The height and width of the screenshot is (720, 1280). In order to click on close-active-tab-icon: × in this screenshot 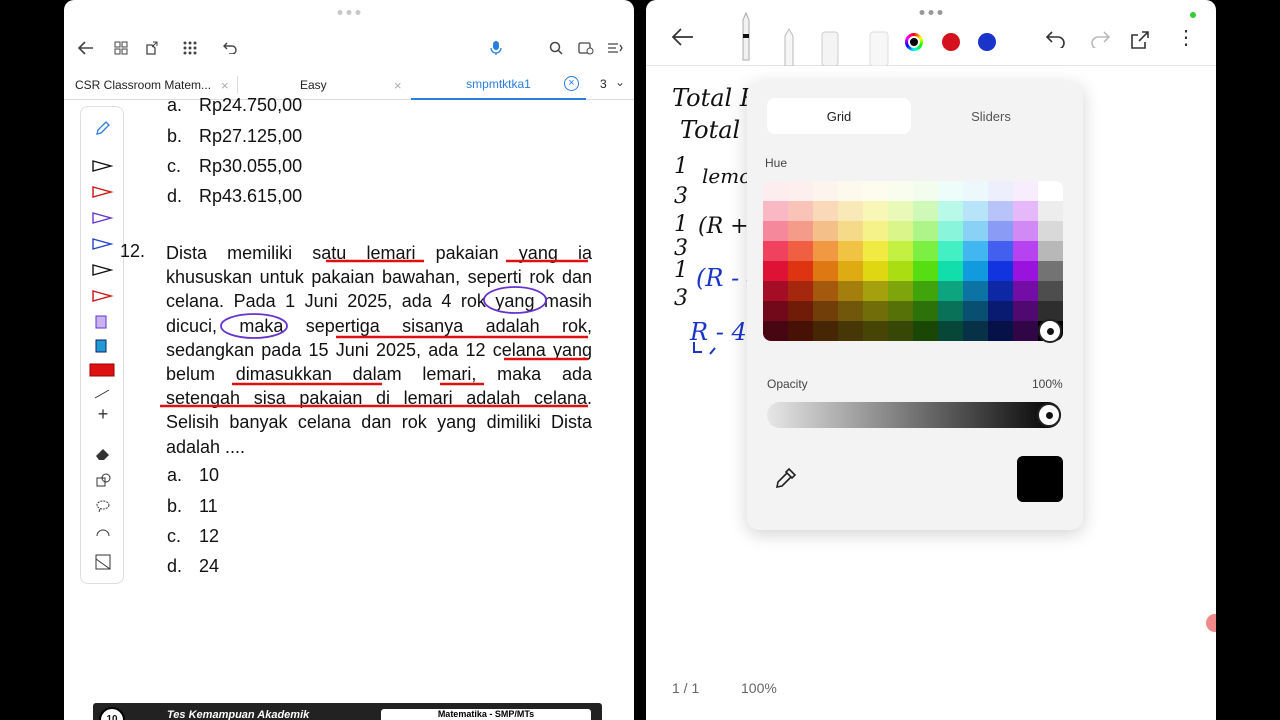, I will do `click(571, 83)`.